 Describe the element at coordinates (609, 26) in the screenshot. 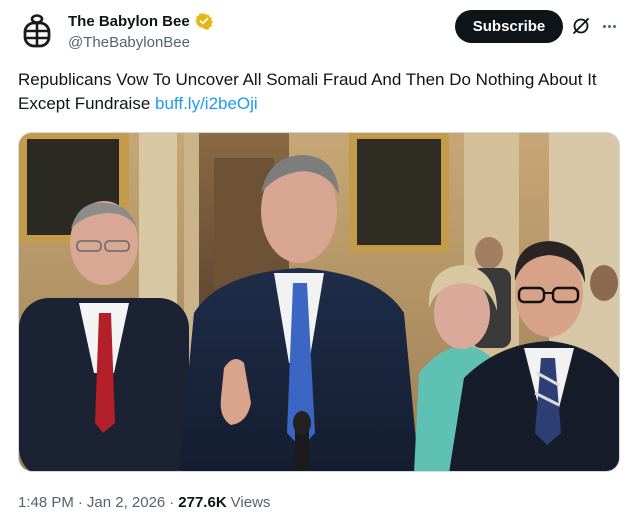

I see `more-dots-icon` at that location.